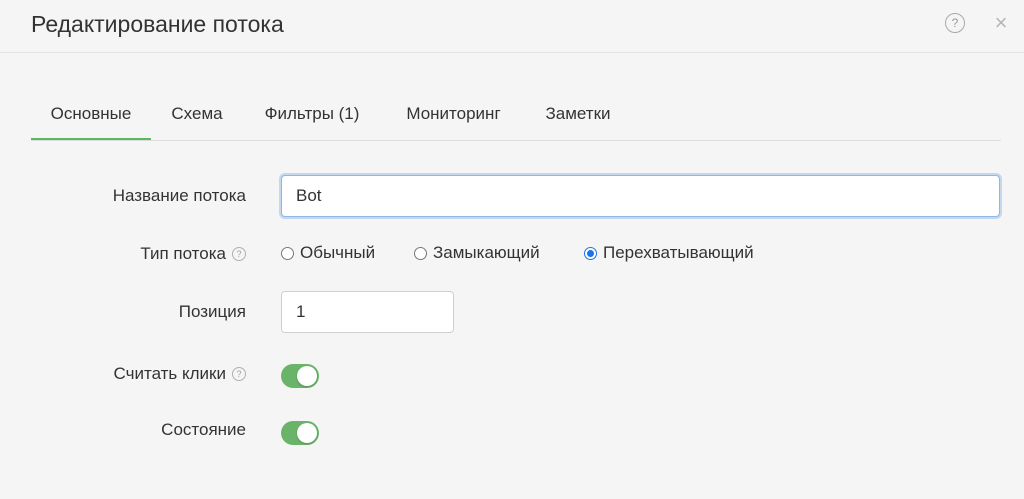 This screenshot has width=1024, height=499. Describe the element at coordinates (955, 23) in the screenshot. I see `question-circle-icon: ?` at that location.